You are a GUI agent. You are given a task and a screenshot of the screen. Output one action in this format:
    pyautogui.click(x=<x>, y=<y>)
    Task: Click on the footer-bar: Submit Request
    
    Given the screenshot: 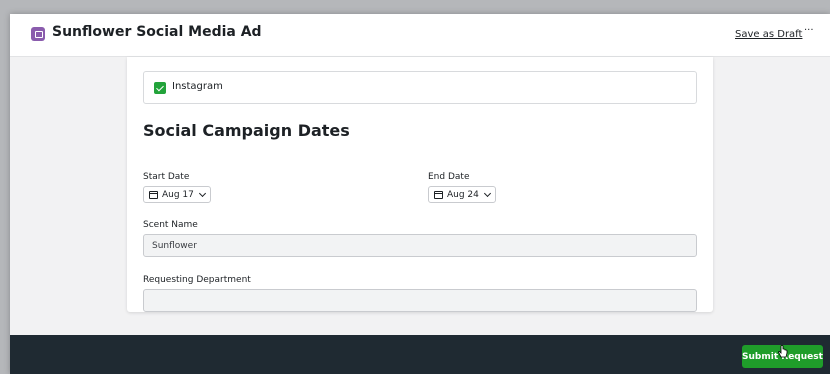 What is the action you would take?
    pyautogui.click(x=420, y=354)
    